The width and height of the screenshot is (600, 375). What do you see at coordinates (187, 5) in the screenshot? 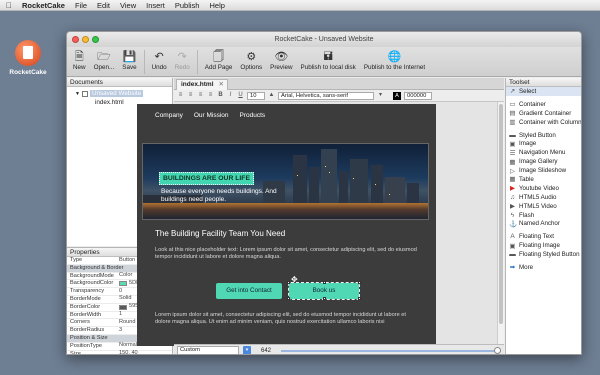
I see `menu-publish: Publish` at bounding box center [187, 5].